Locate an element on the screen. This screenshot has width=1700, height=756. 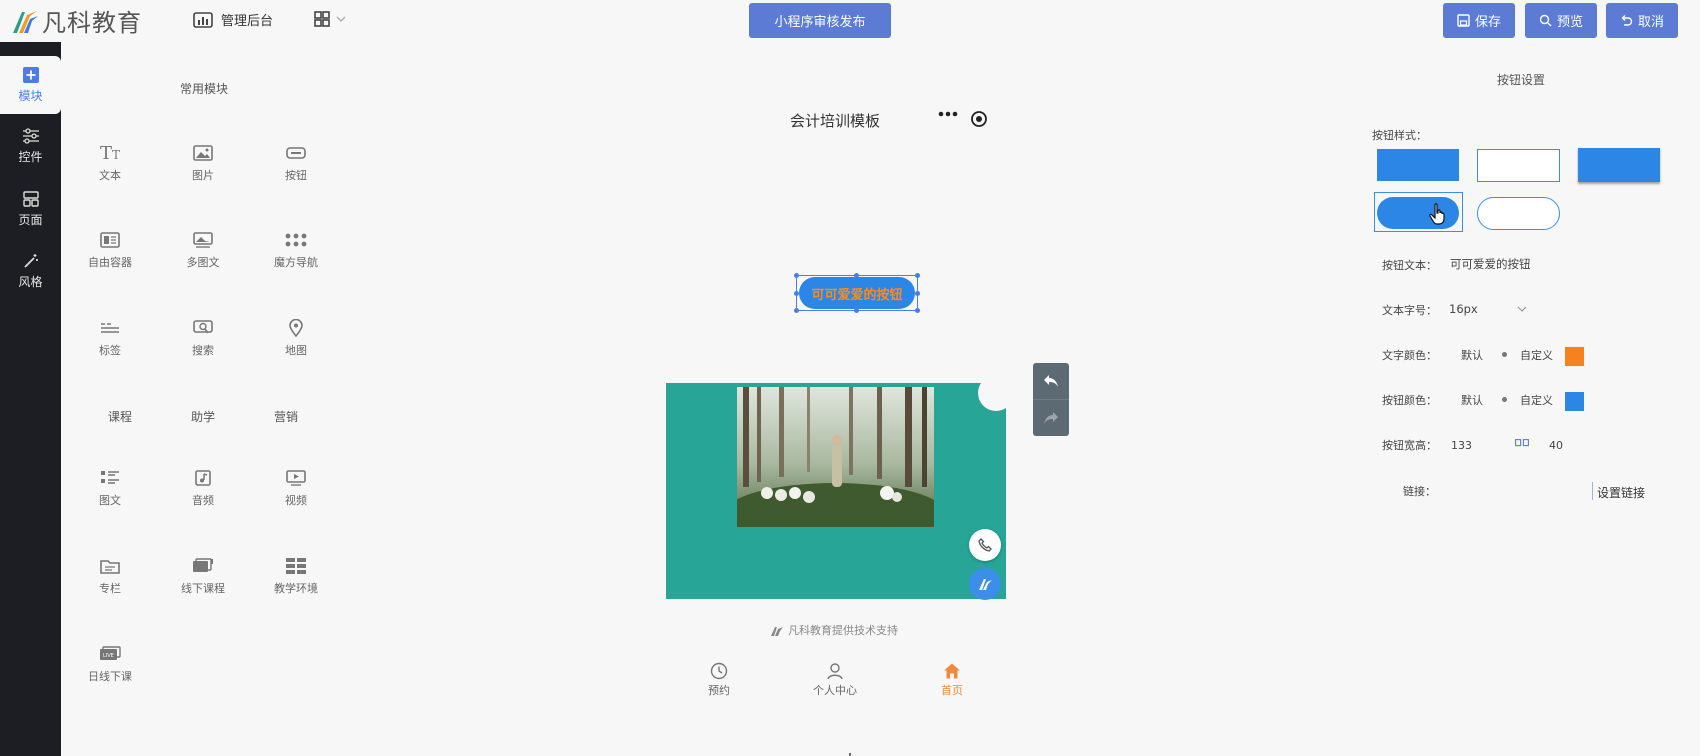
module-search: 搜索 is located at coordinates (203, 337).